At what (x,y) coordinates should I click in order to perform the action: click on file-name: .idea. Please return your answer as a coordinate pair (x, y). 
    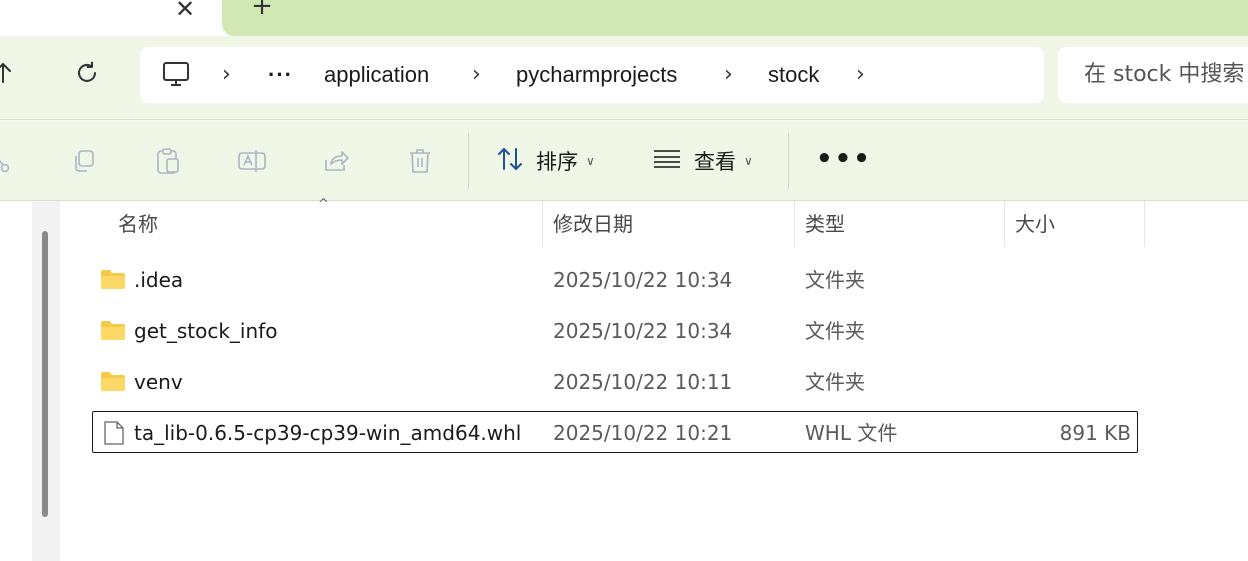
    Looking at the image, I should click on (159, 280).